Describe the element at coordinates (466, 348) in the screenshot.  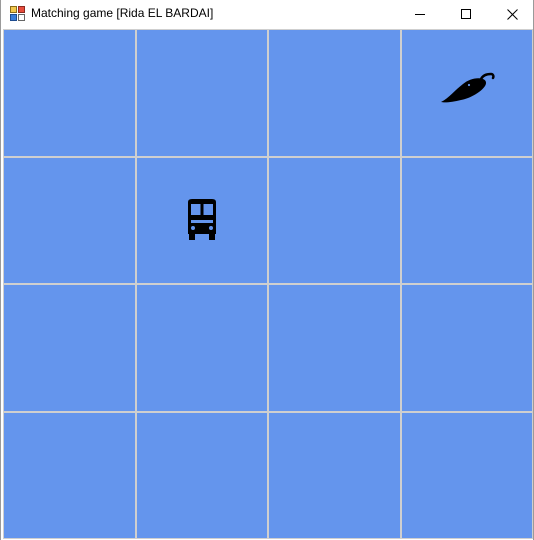
I see `tile-r3-c4` at that location.